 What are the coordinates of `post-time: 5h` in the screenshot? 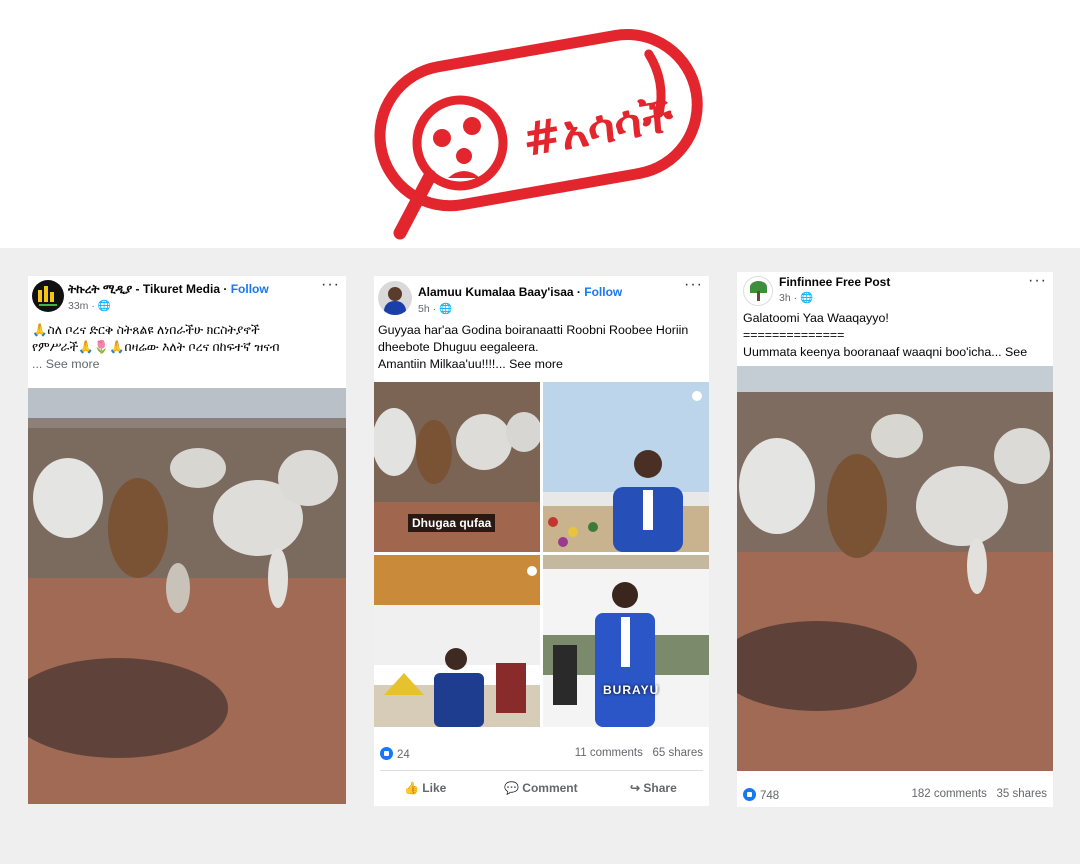 It's located at (424, 309).